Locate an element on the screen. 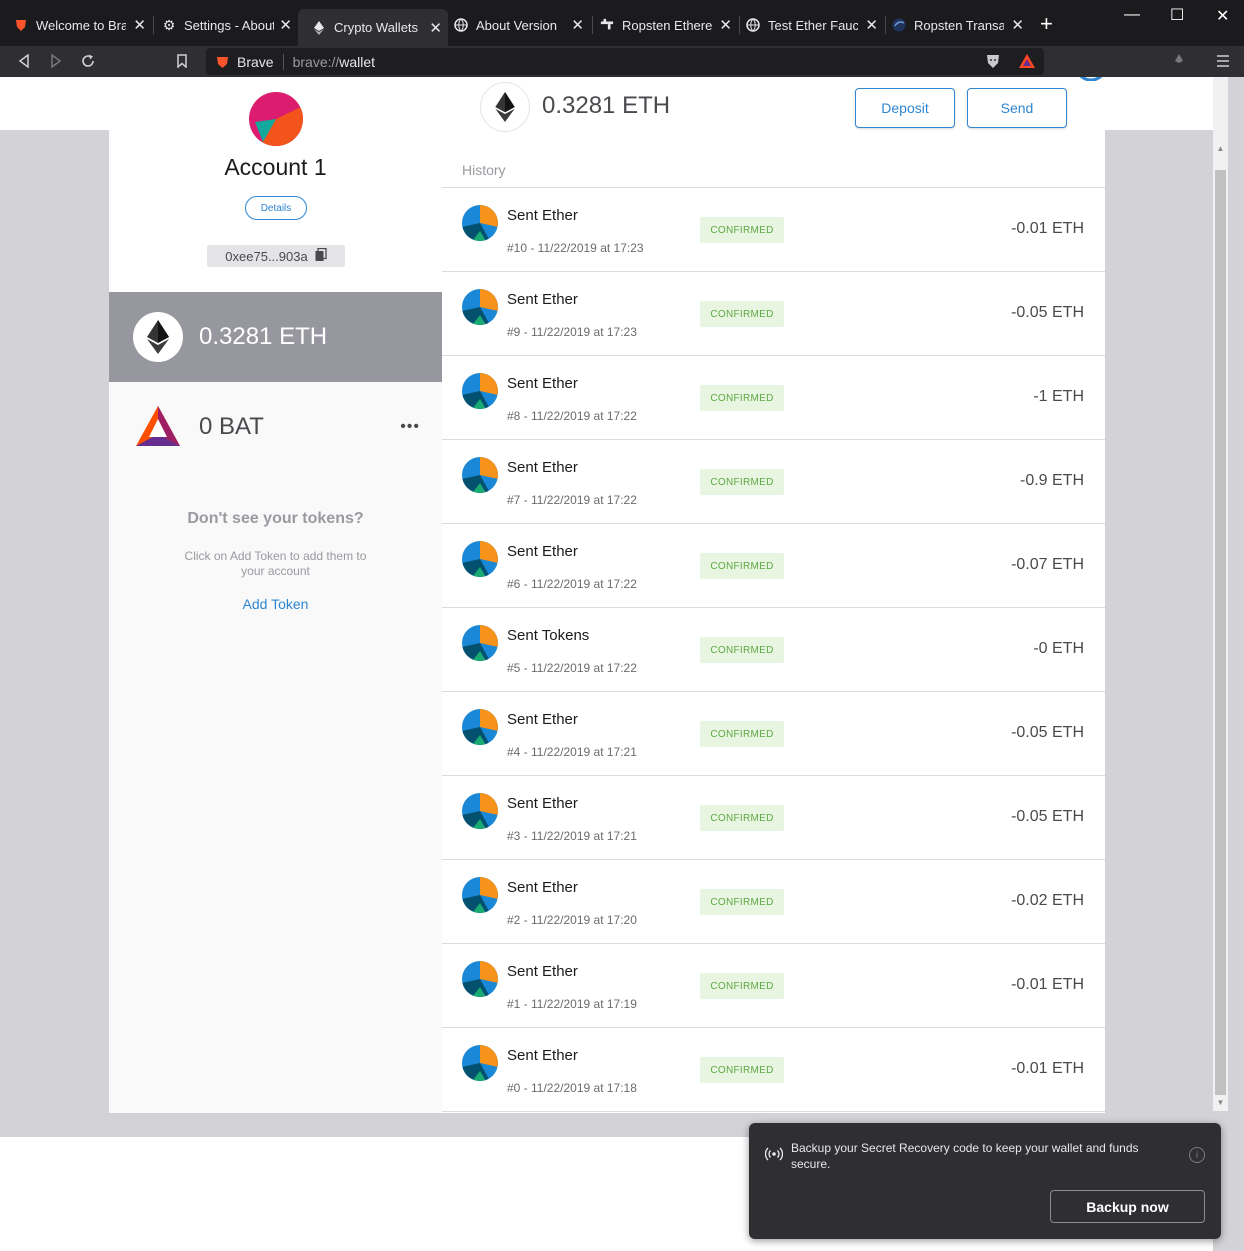 This screenshot has width=1244, height=1251. avatar is located at coordinates (276, 119).